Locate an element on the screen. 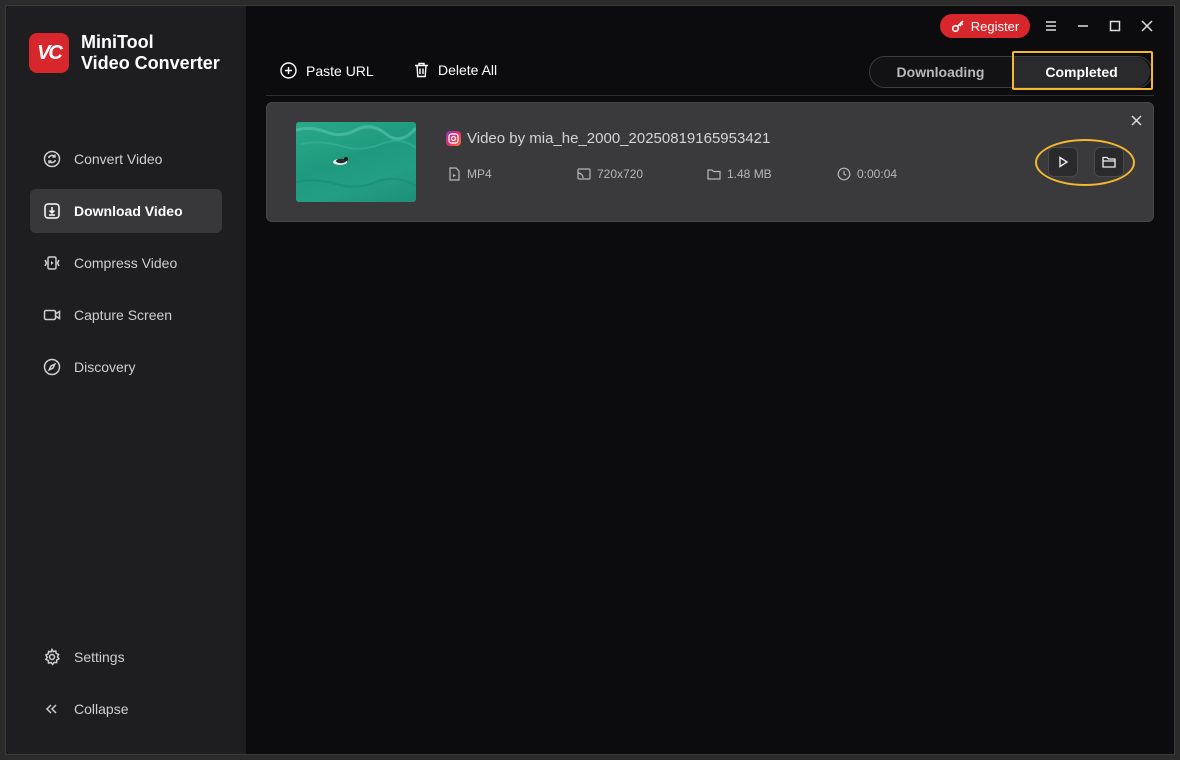  sidebar-item-convert-video: Convert Video is located at coordinates (126, 159).